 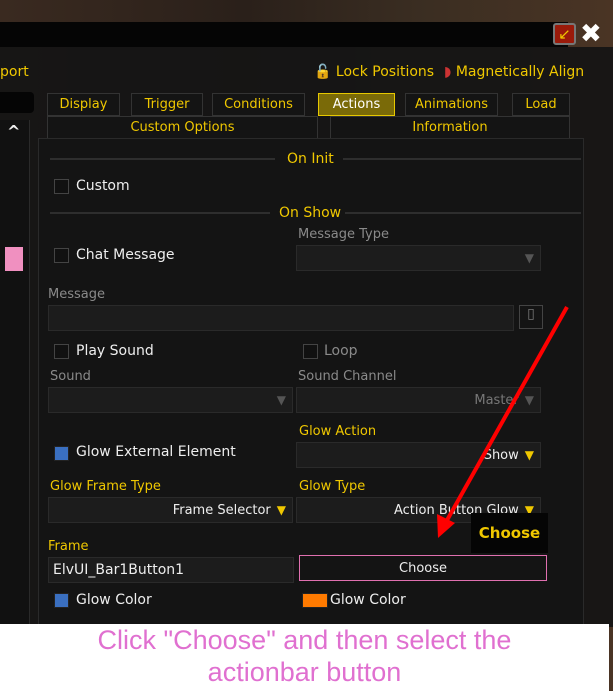 What do you see at coordinates (446, 526) in the screenshot?
I see `arrow-head` at bounding box center [446, 526].